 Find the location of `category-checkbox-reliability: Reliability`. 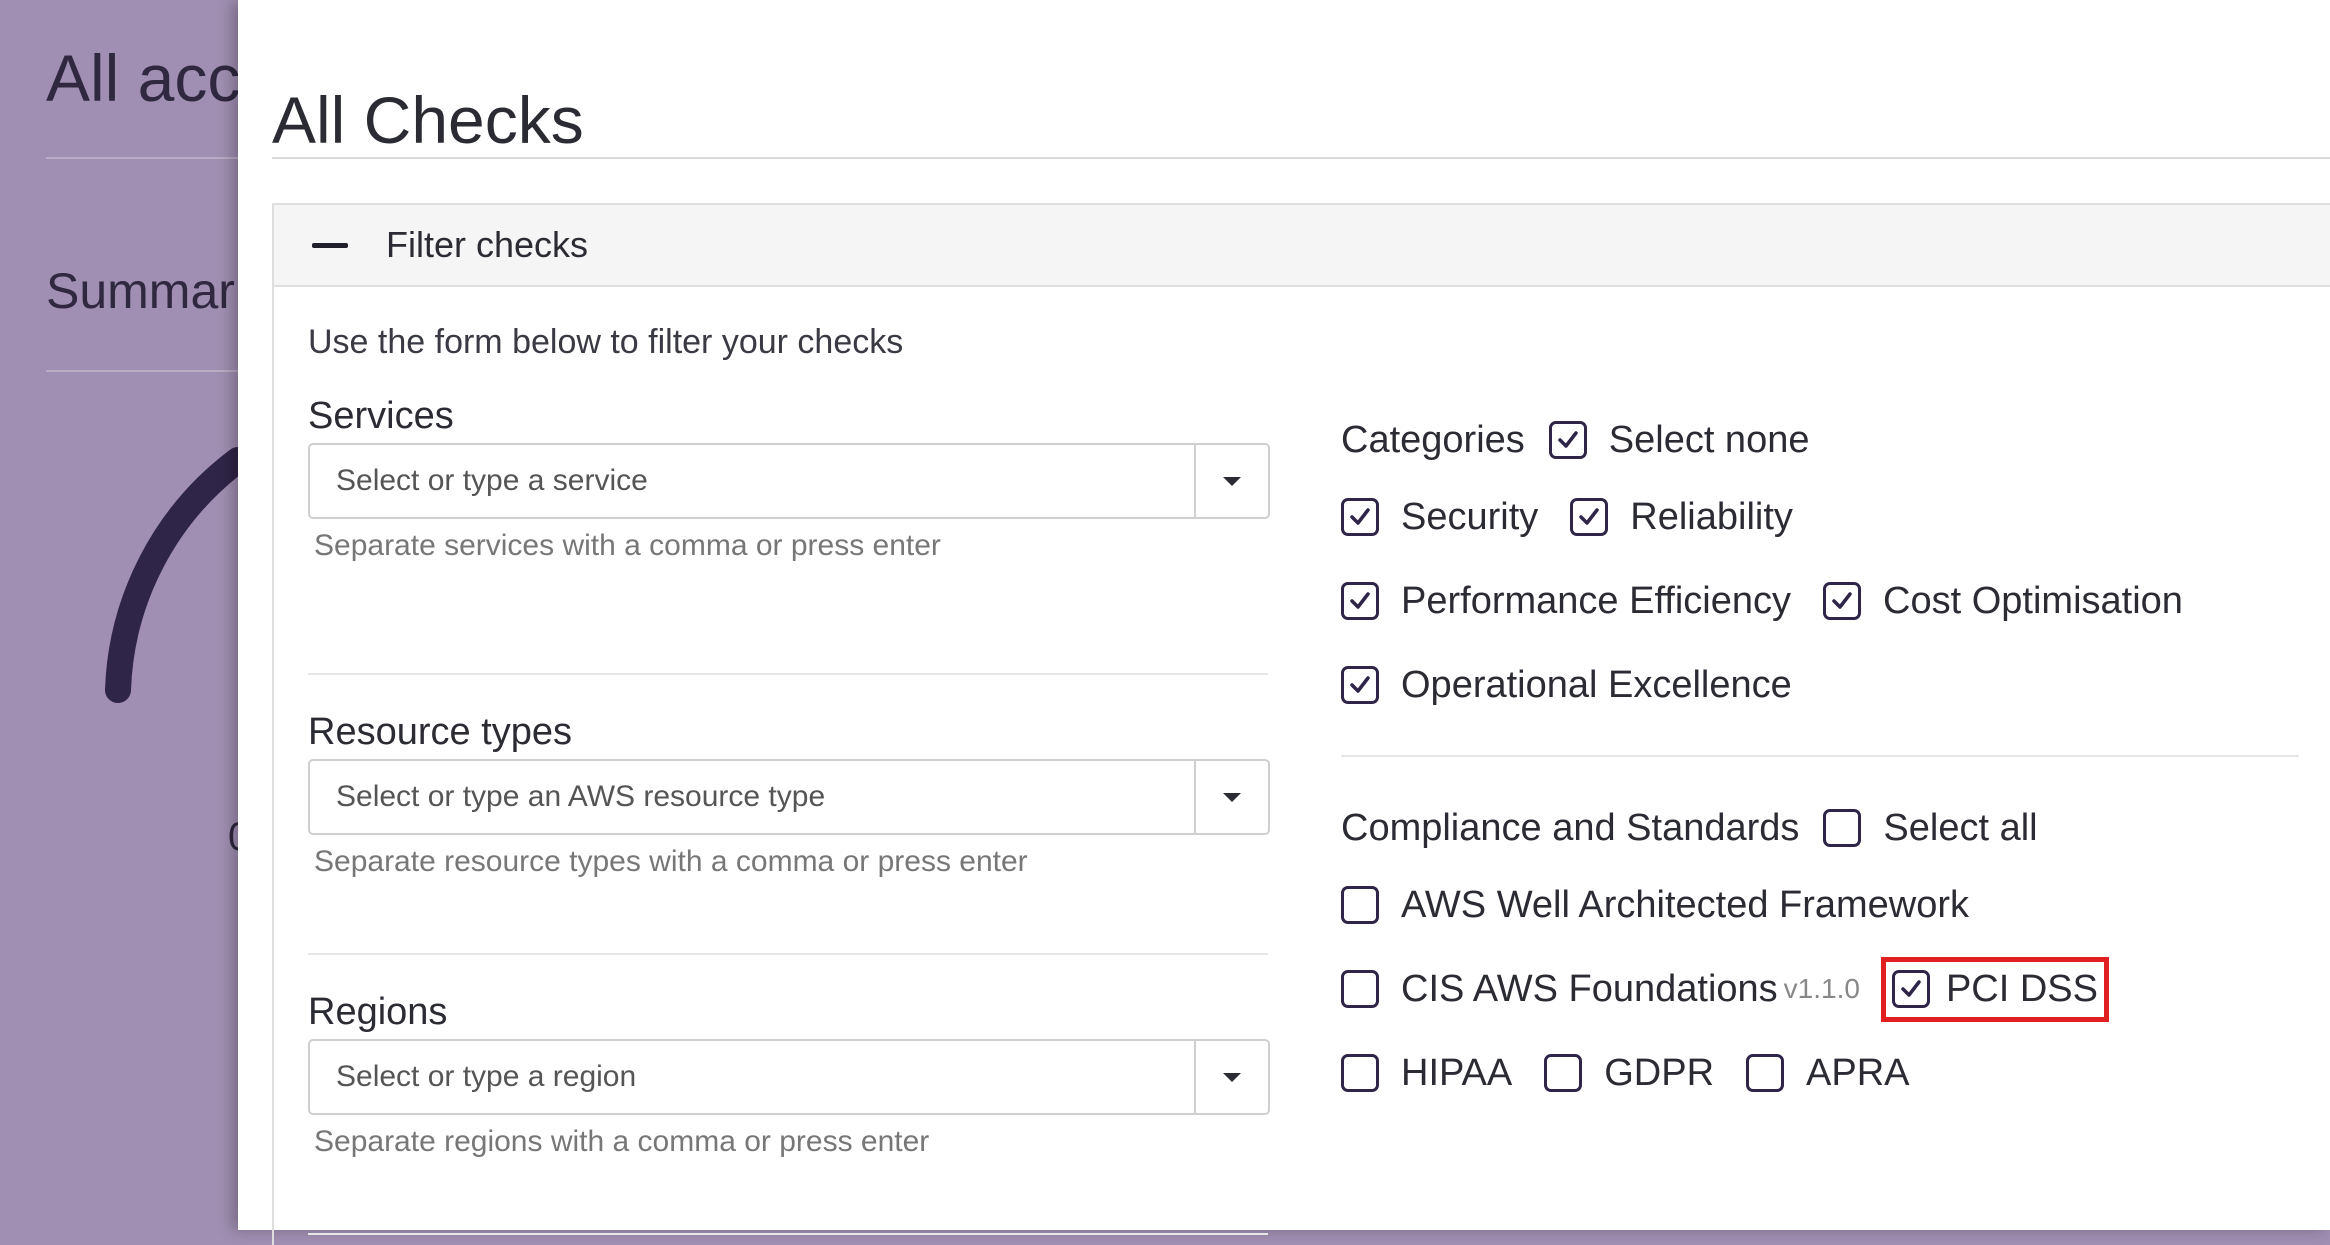

category-checkbox-reliability: Reliability is located at coordinates (1681, 517).